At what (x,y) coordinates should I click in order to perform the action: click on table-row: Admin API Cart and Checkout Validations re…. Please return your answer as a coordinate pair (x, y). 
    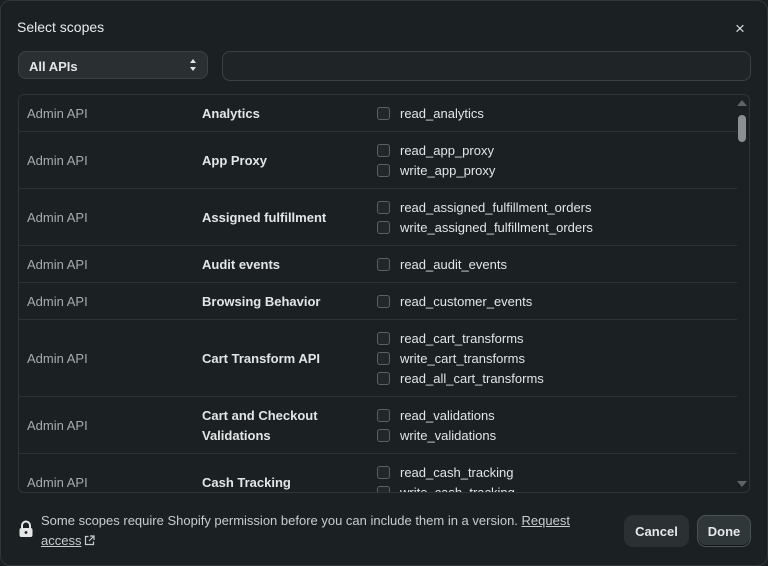
    Looking at the image, I should click on (378, 425).